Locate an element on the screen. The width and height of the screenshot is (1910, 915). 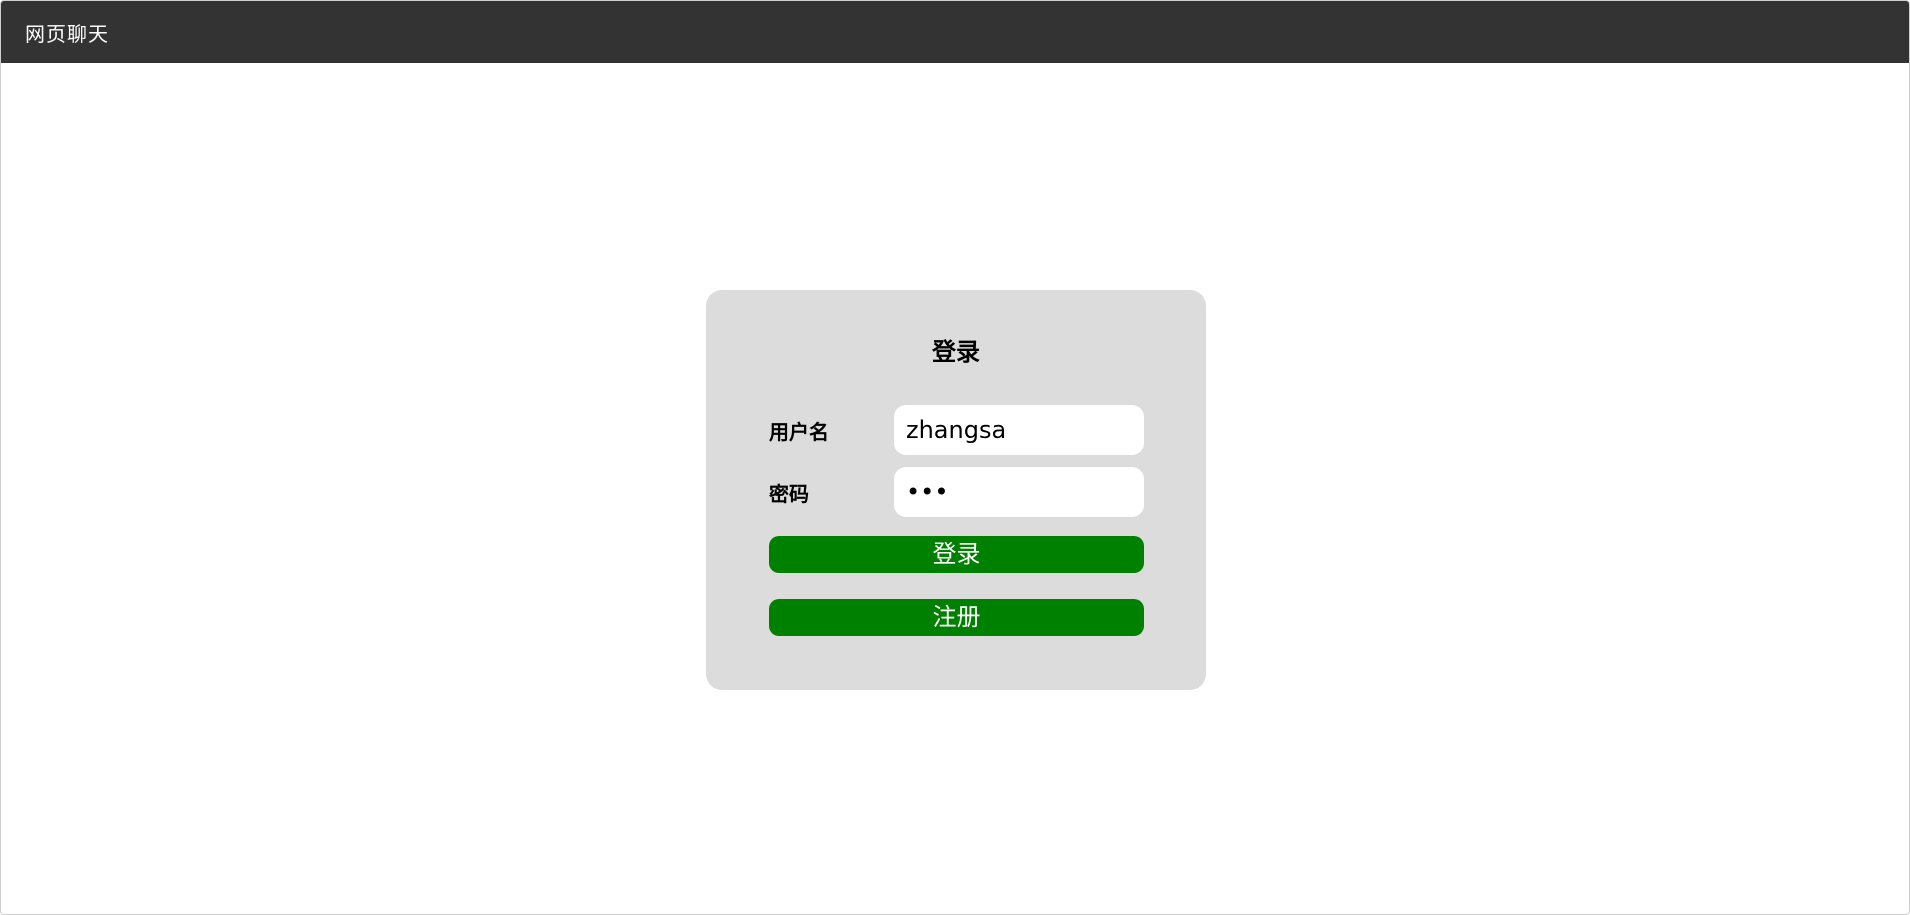
password-row: 密码 is located at coordinates (956, 492).